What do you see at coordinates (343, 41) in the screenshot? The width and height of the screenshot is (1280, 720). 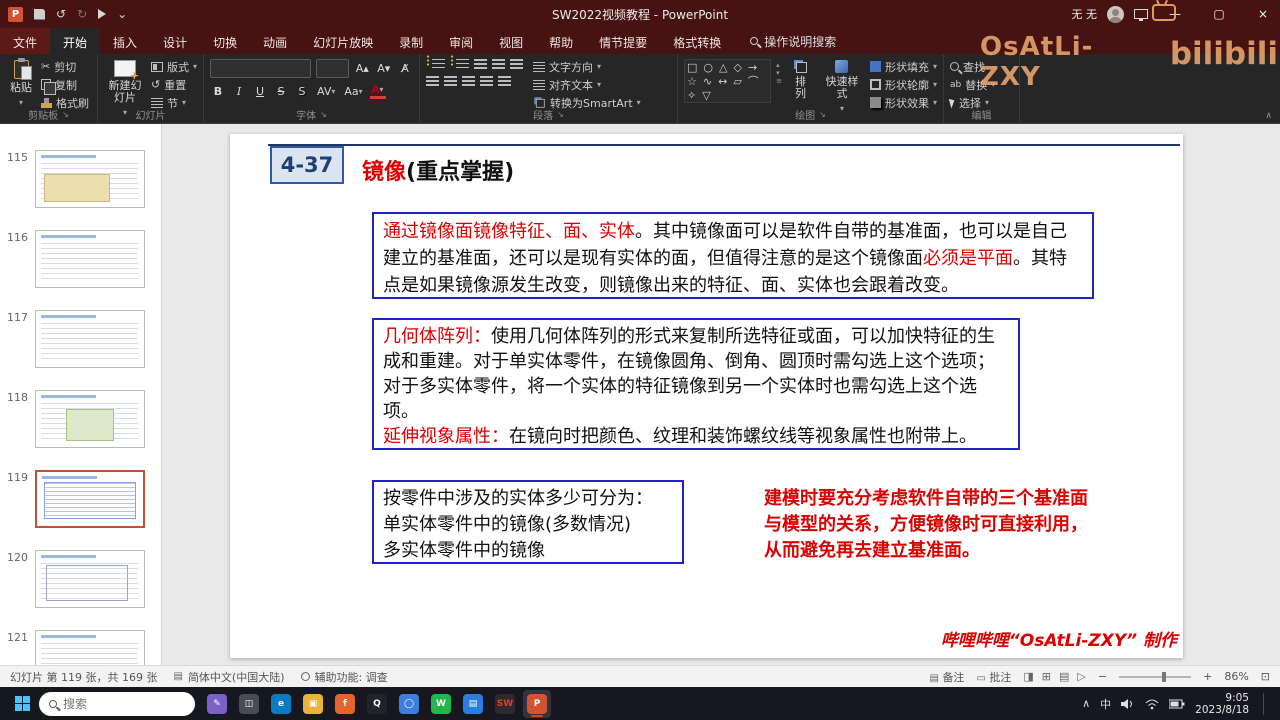 I see `tab-slideshow: 幻灯片放映` at bounding box center [343, 41].